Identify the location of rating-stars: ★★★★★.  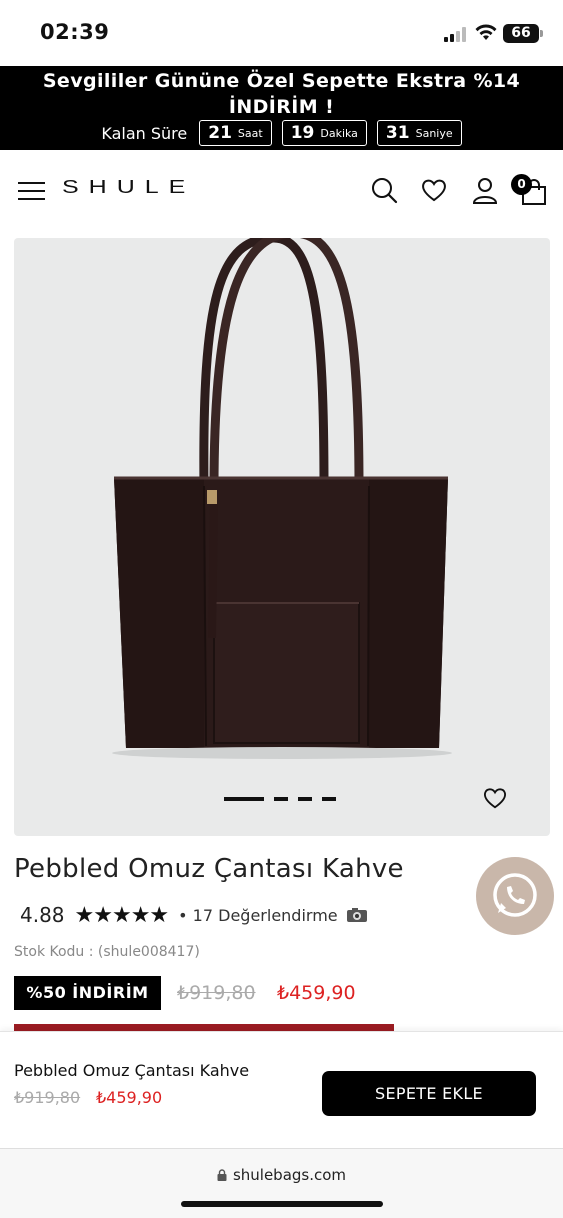
(122, 915).